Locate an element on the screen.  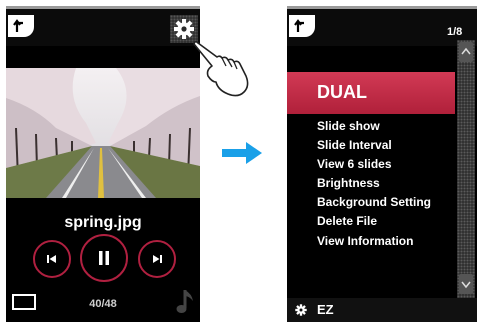
previous-button is located at coordinates (52, 259).